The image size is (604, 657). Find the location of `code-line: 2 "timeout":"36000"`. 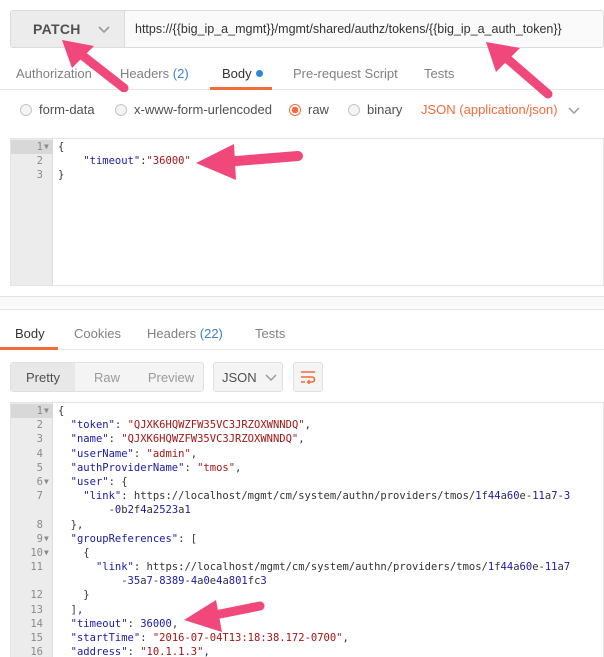

code-line: 2 "timeout":"36000" is located at coordinates (307, 161).